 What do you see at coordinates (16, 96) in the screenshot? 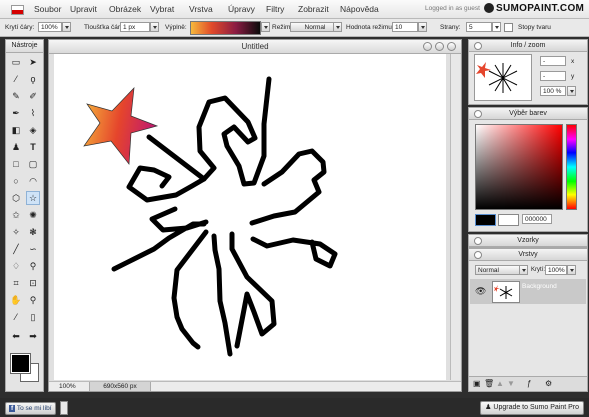
I see `pencil-tool-icon: ✎` at bounding box center [16, 96].